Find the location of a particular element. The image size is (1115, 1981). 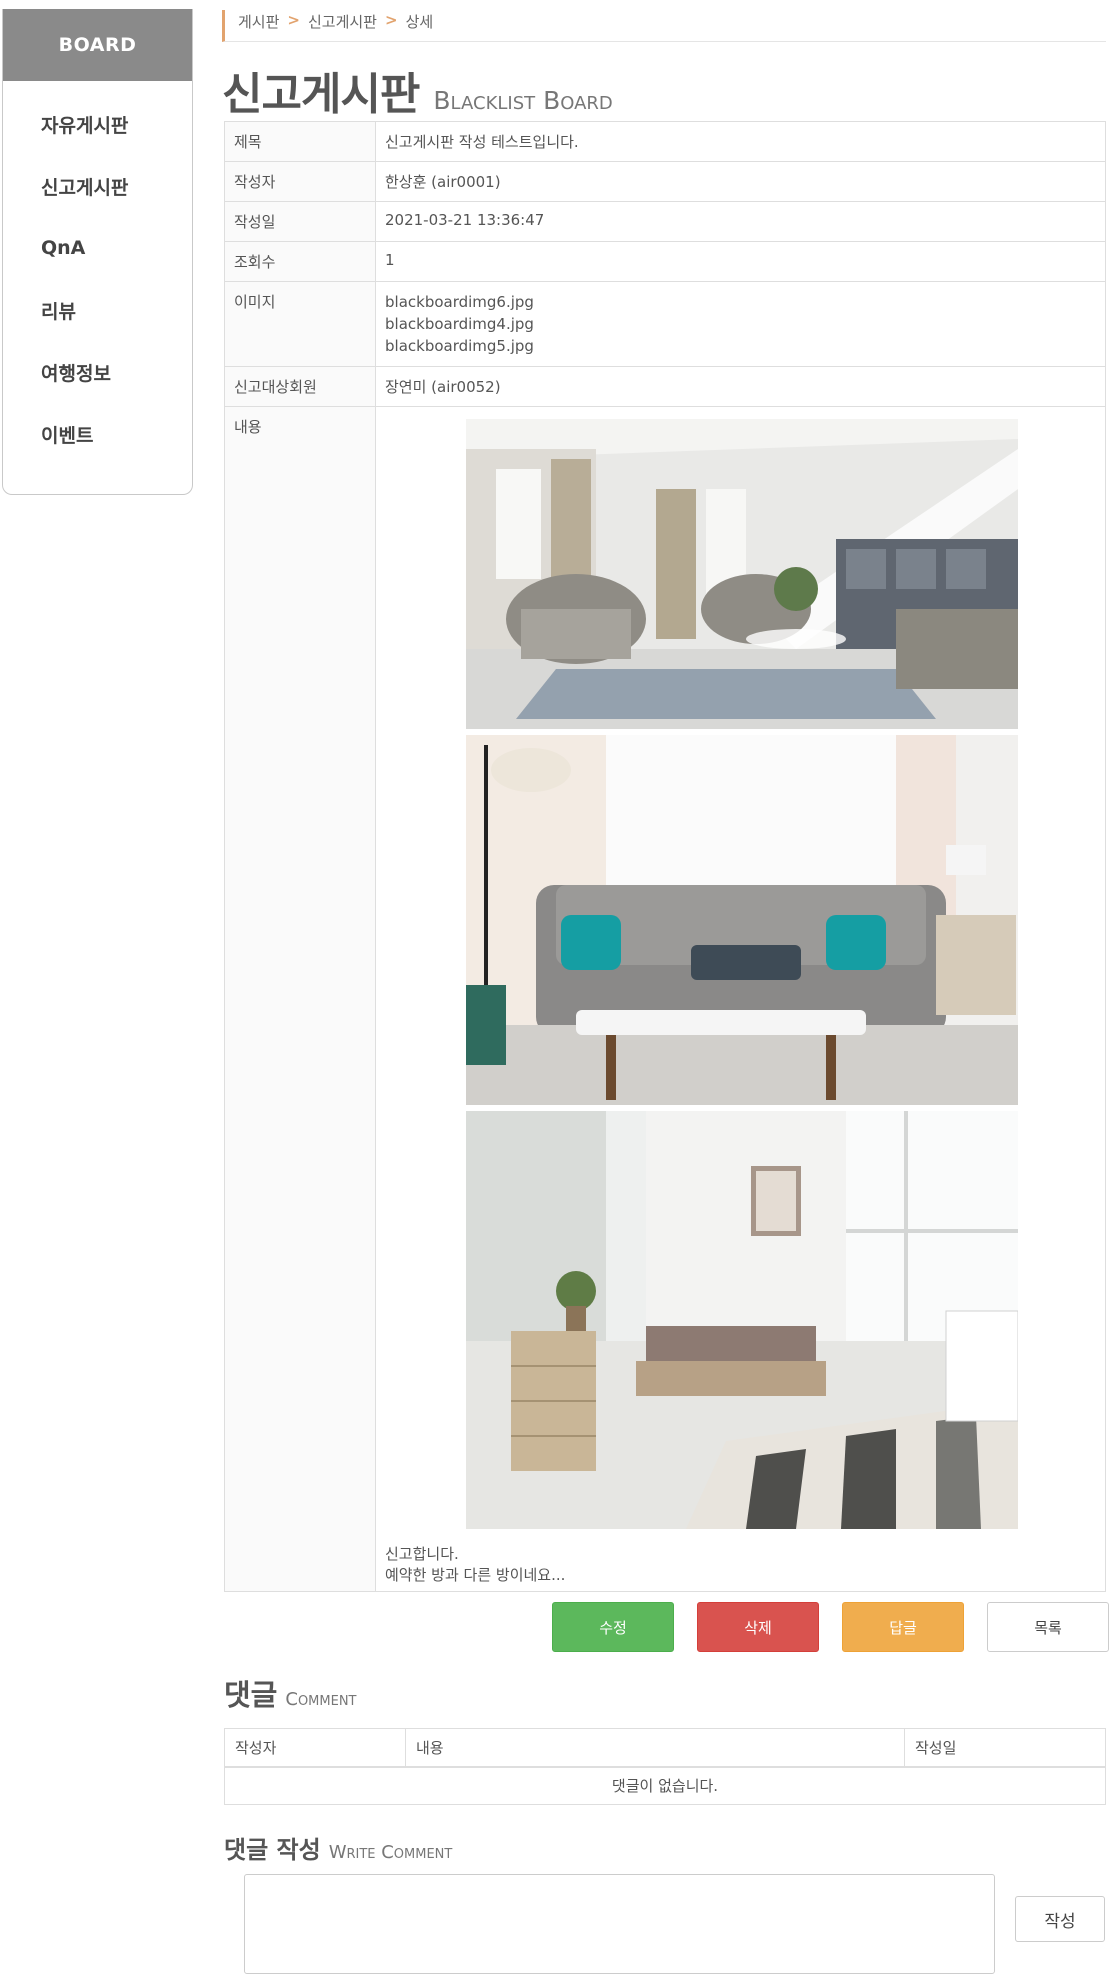

sidebar-title: BOARD is located at coordinates (97, 45).